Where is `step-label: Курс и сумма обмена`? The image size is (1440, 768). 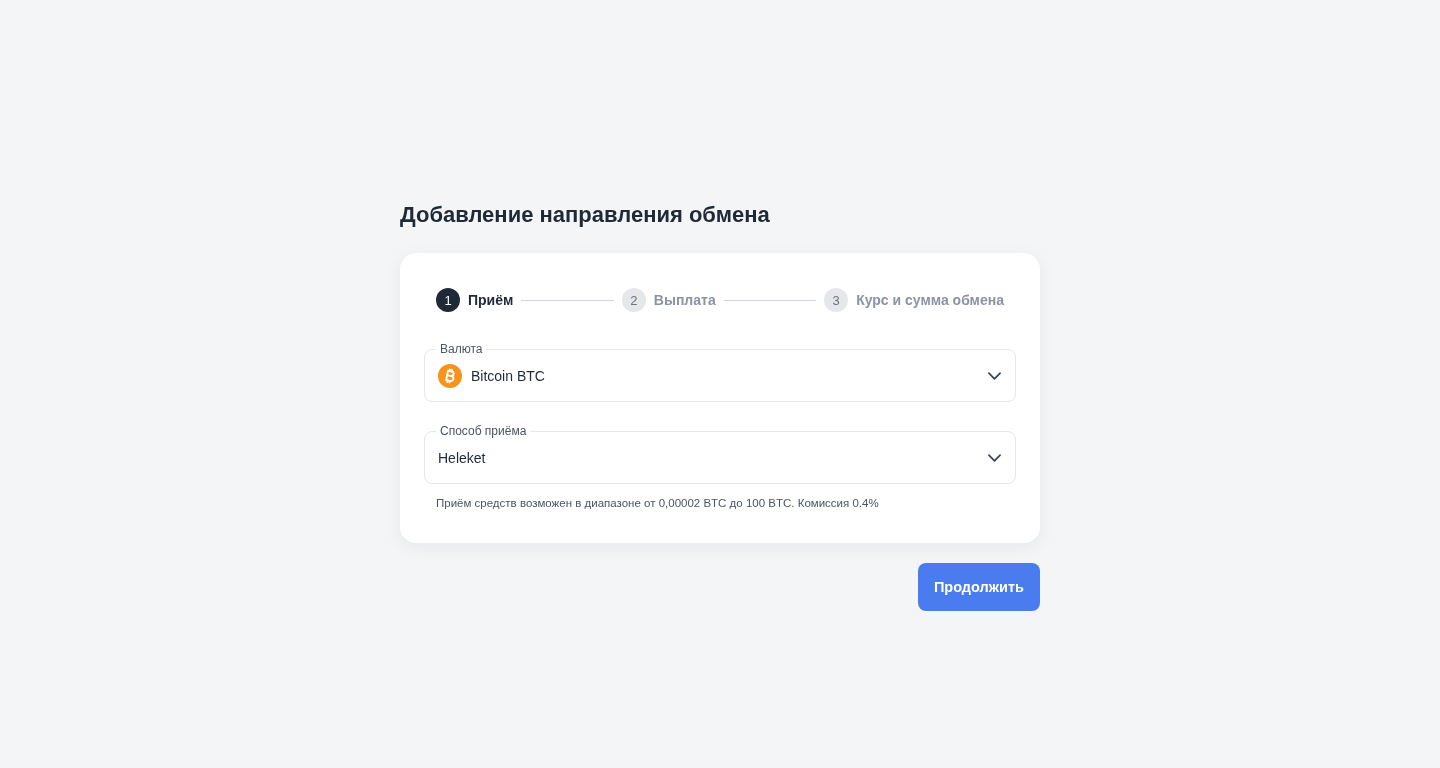 step-label: Курс и сумма обмена is located at coordinates (930, 300).